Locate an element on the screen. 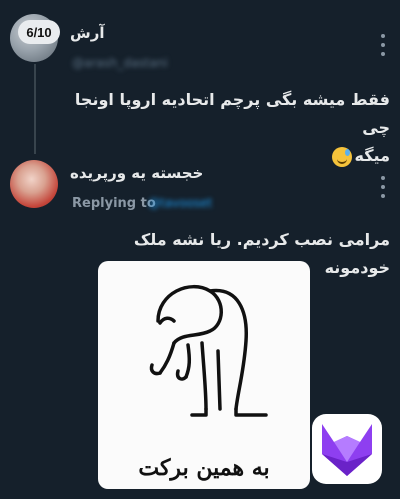 The width and height of the screenshot is (400, 499). author-name: خجسته یه ورپریده is located at coordinates (136, 173).